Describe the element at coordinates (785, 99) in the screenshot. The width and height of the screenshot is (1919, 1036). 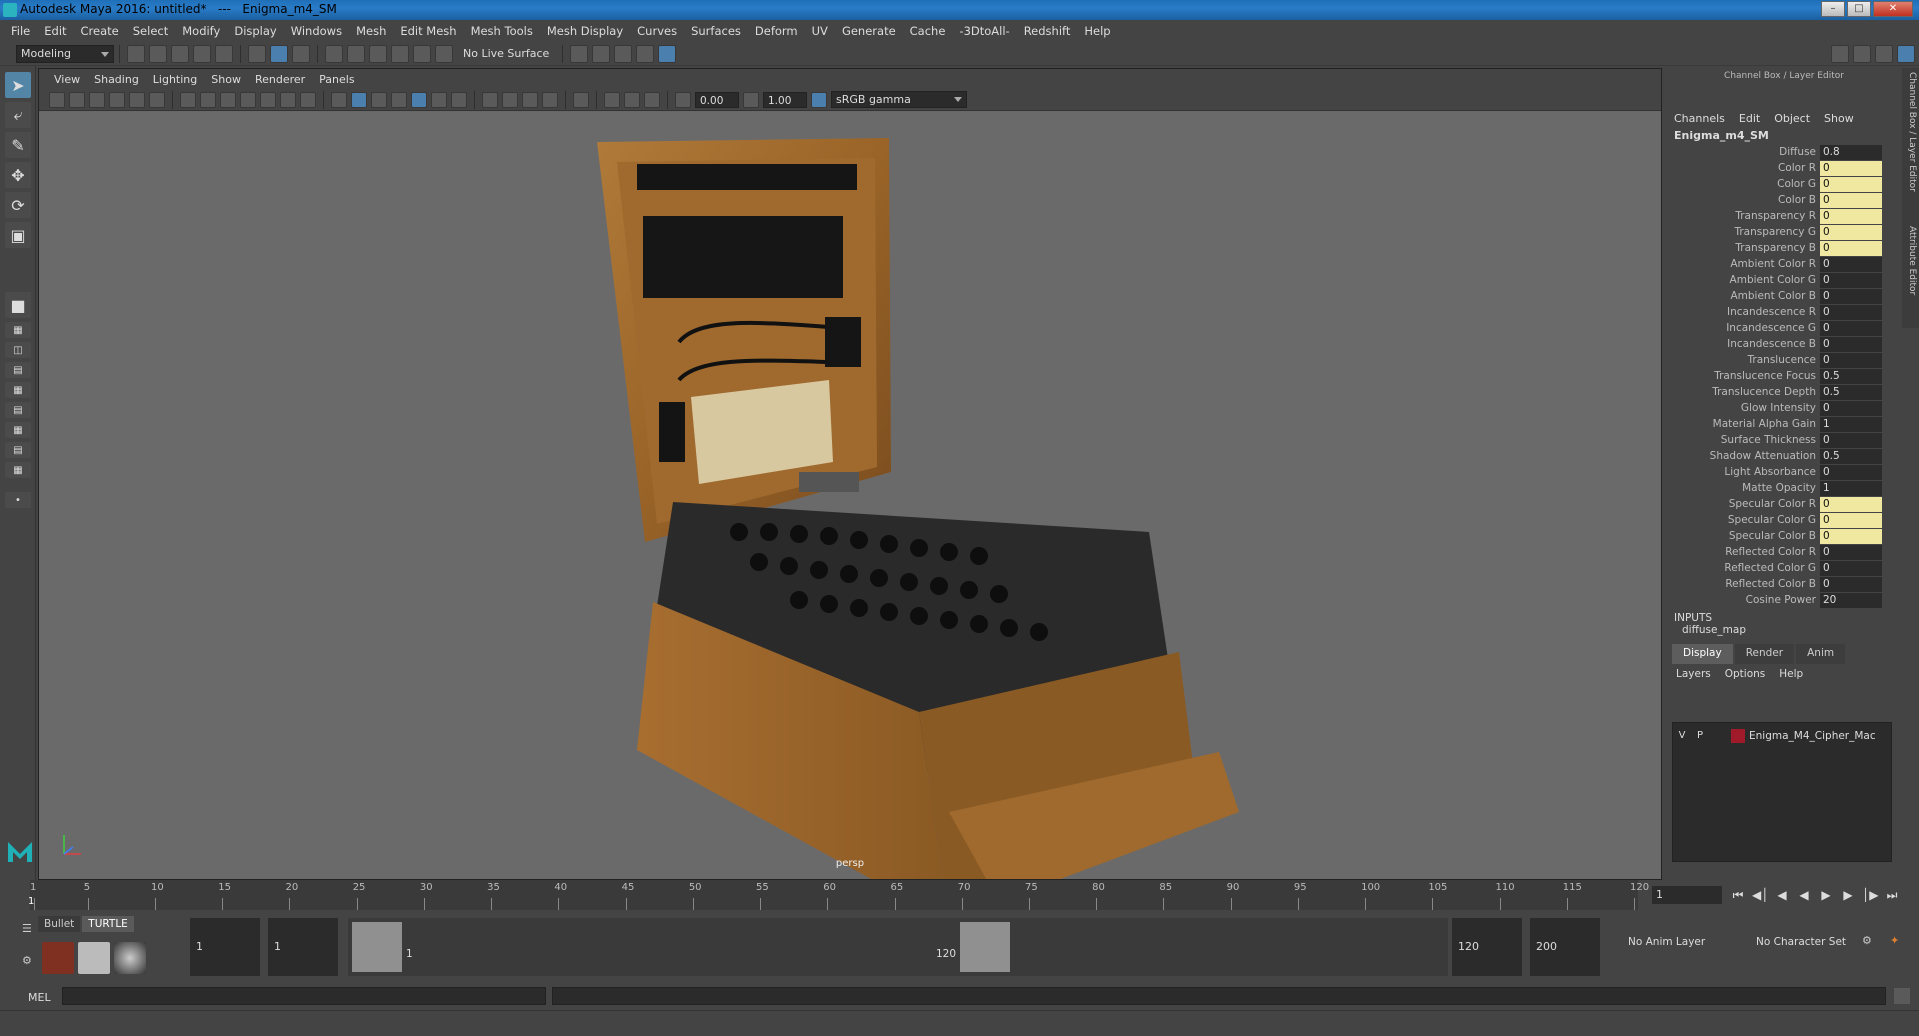
I see `gamma-field: 1.00` at that location.